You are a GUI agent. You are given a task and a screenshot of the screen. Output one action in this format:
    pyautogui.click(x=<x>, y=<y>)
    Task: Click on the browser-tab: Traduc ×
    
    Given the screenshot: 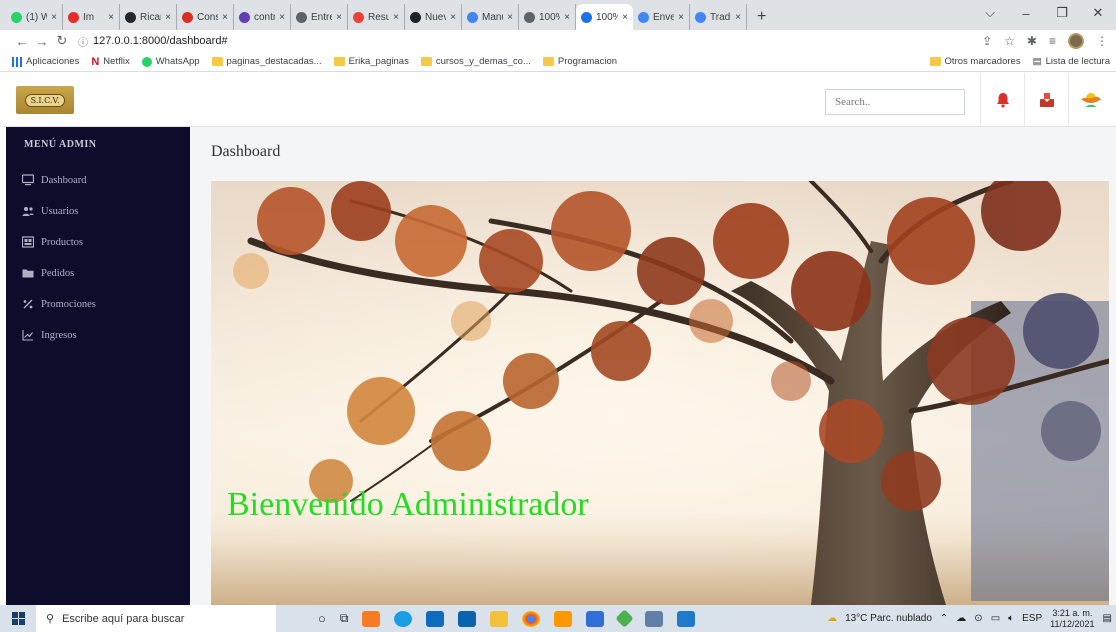 What is the action you would take?
    pyautogui.click(x=718, y=17)
    